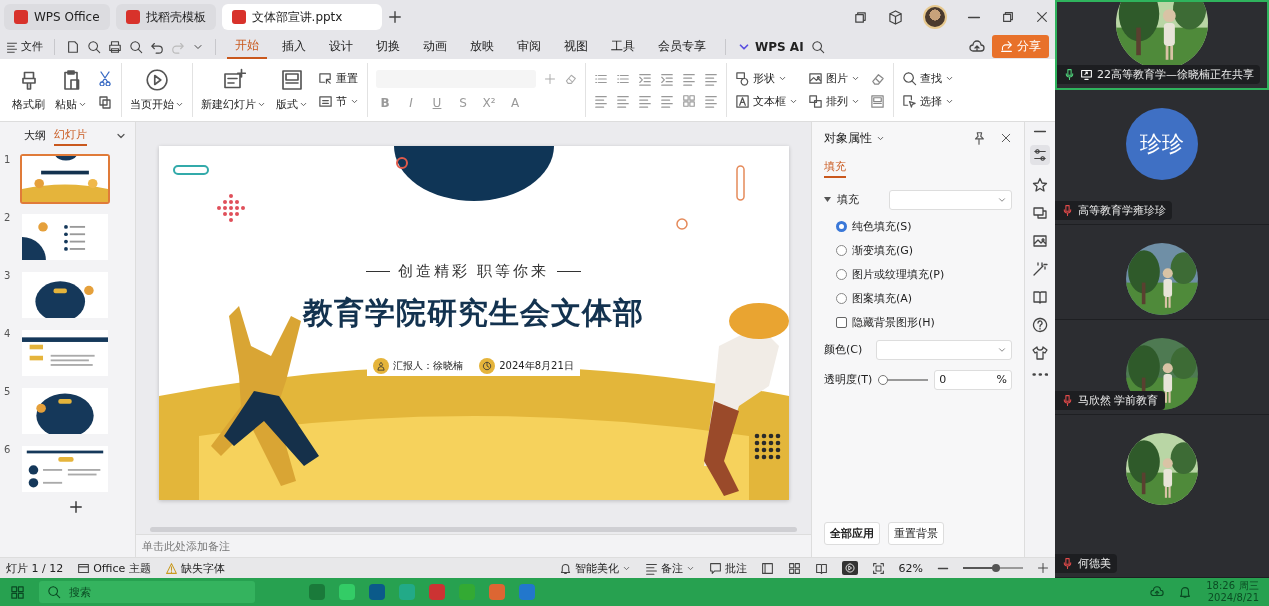 The image size is (1269, 606). I want to click on slideshow-button, so click(849, 568).